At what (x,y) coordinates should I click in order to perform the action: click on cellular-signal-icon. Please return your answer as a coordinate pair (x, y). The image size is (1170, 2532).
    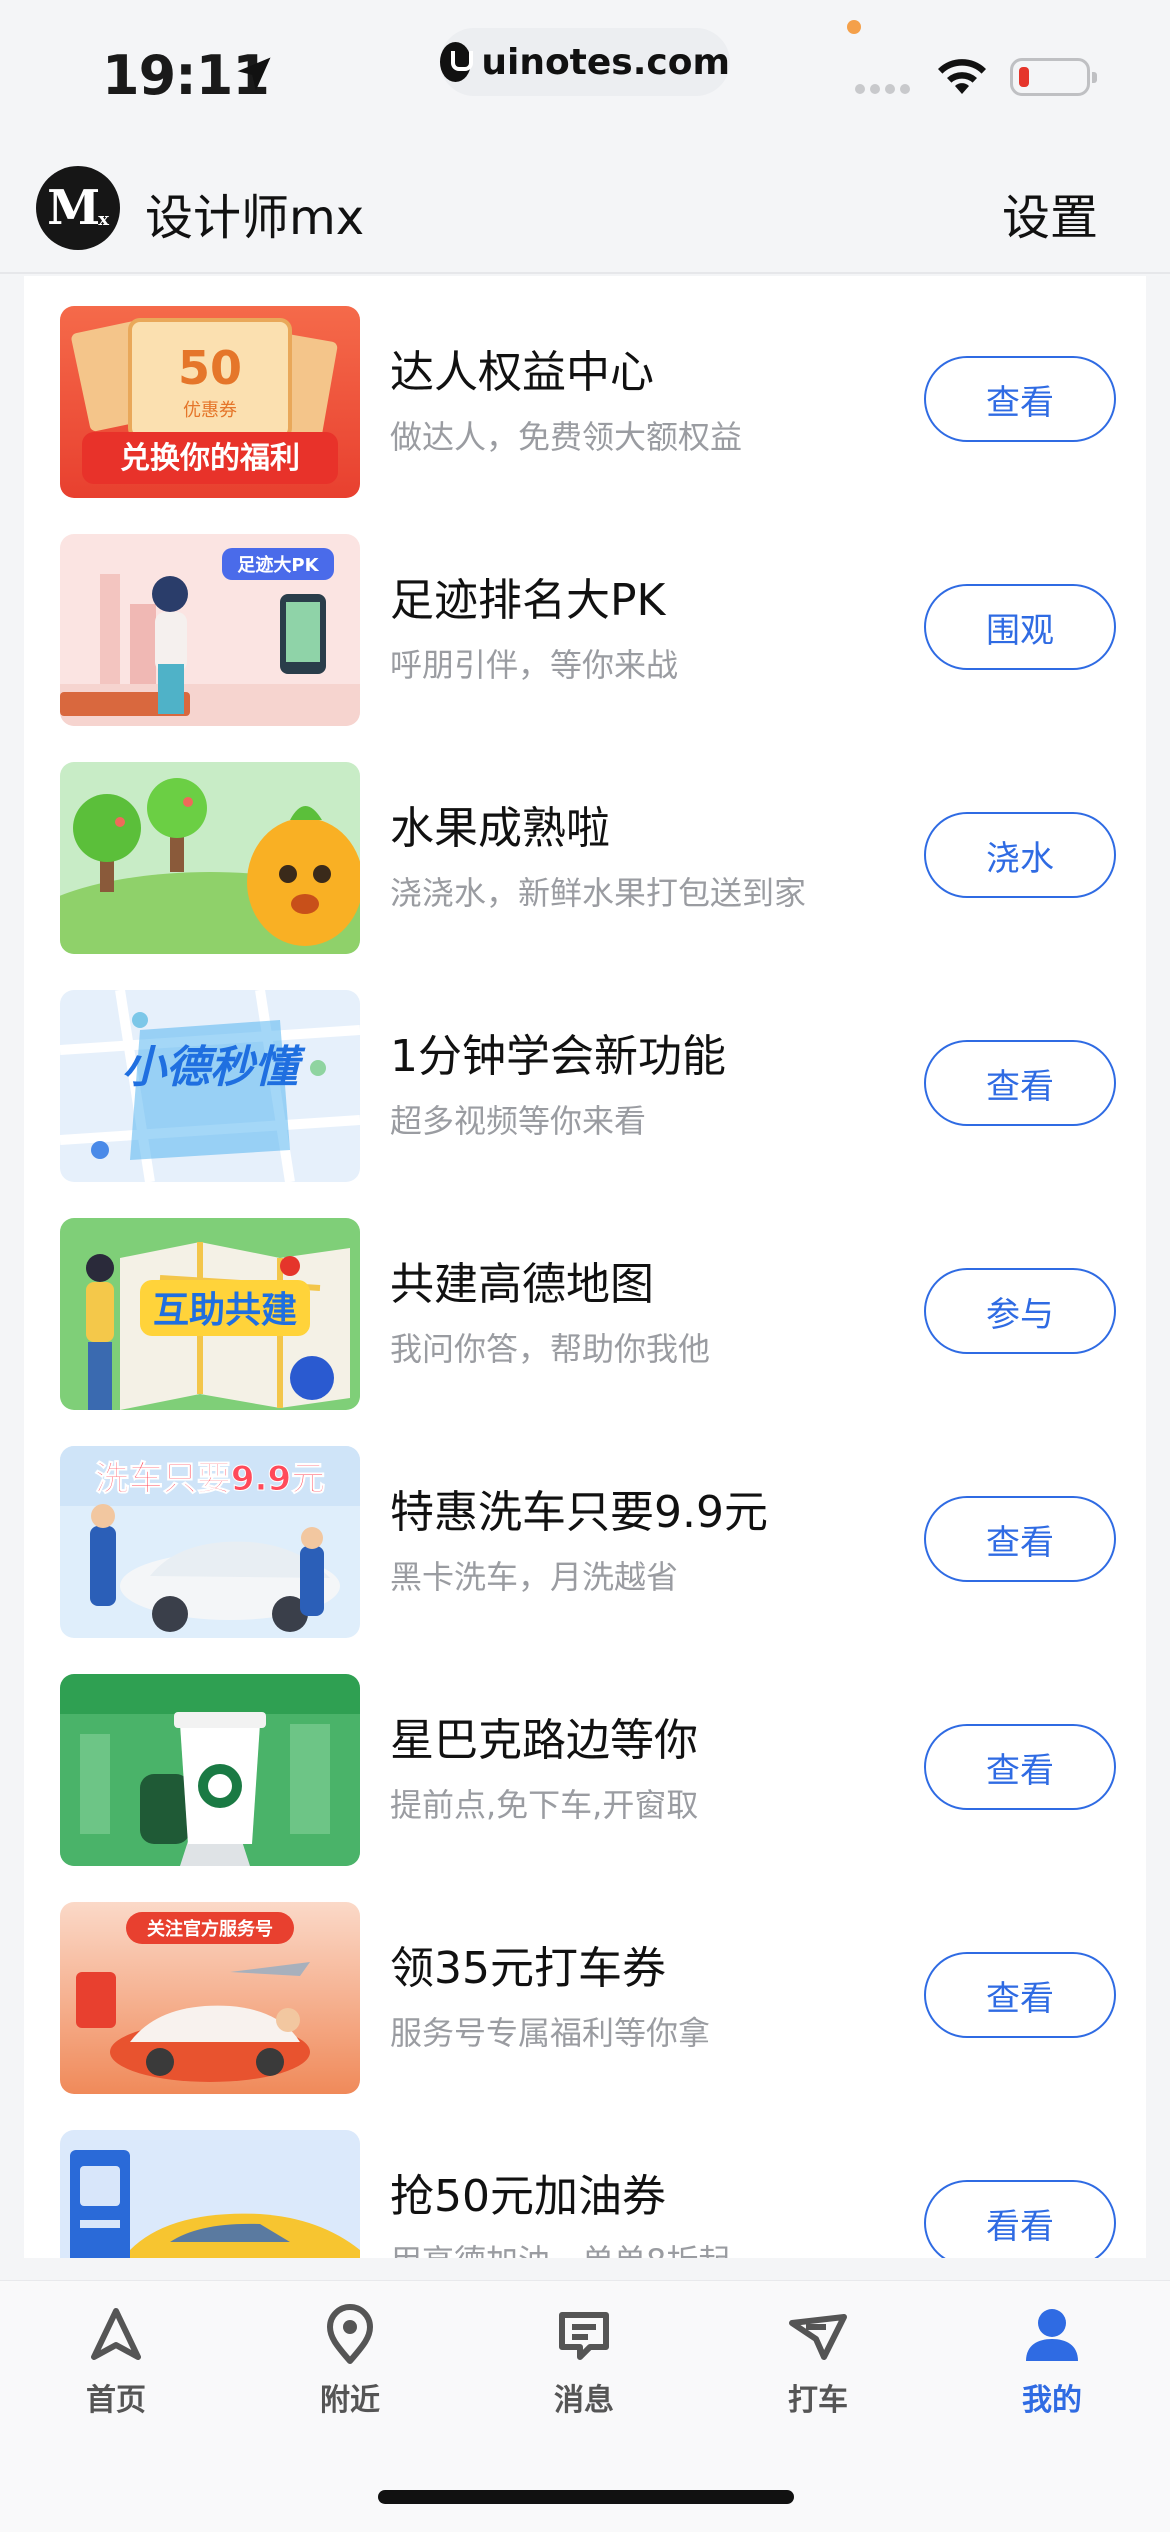
    Looking at the image, I should click on (882, 89).